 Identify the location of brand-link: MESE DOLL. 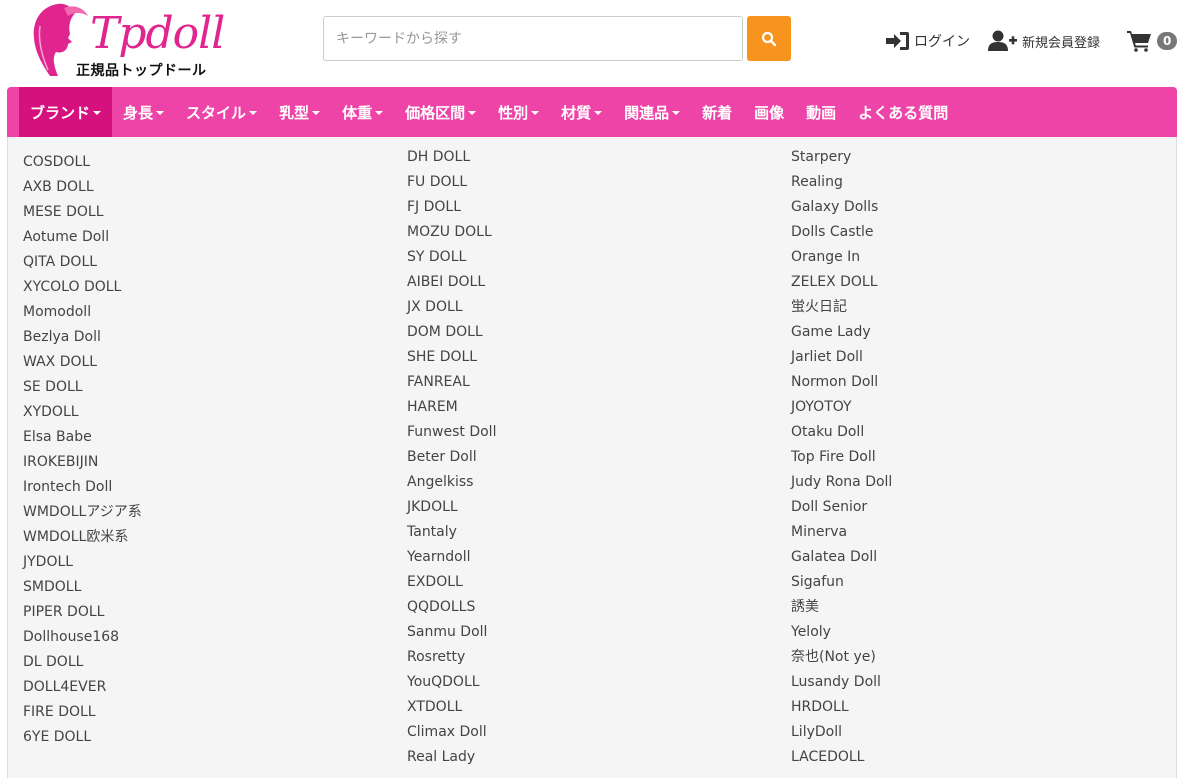
(203, 212).